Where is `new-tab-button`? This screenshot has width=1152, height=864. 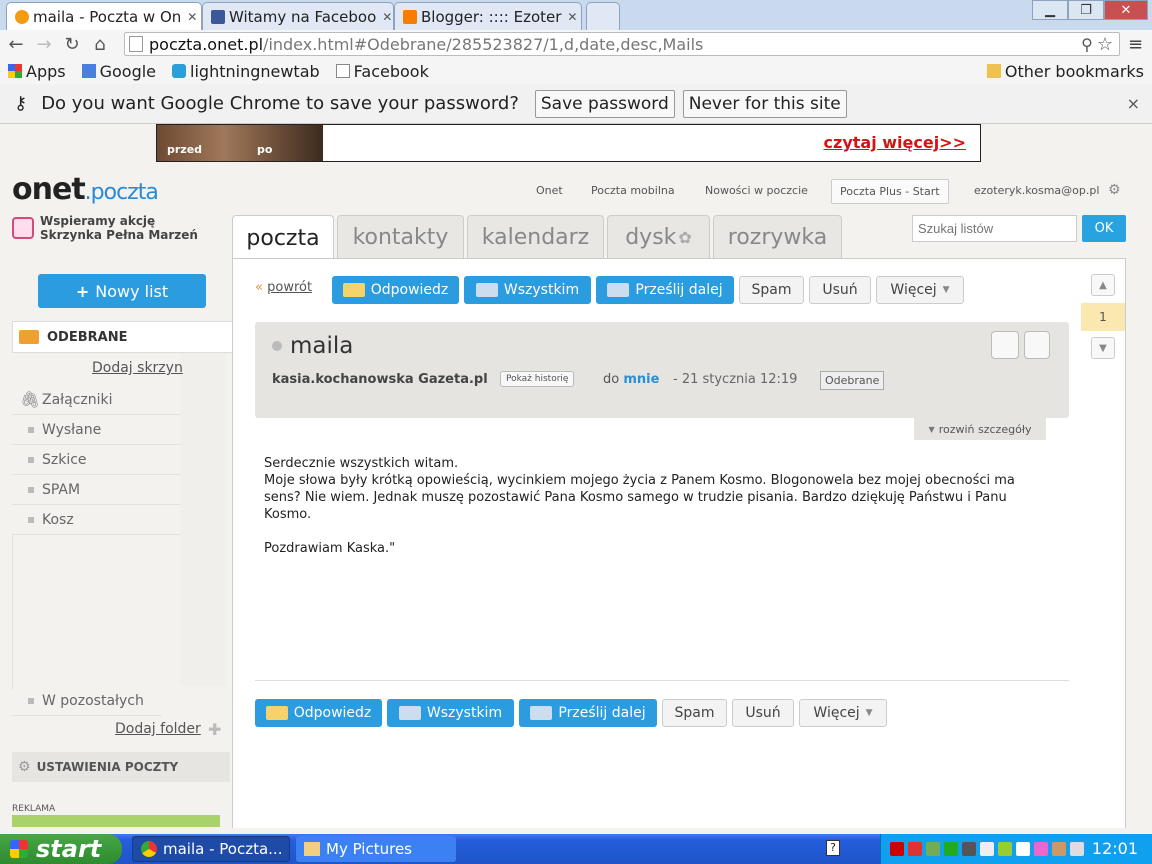
new-tab-button is located at coordinates (603, 16).